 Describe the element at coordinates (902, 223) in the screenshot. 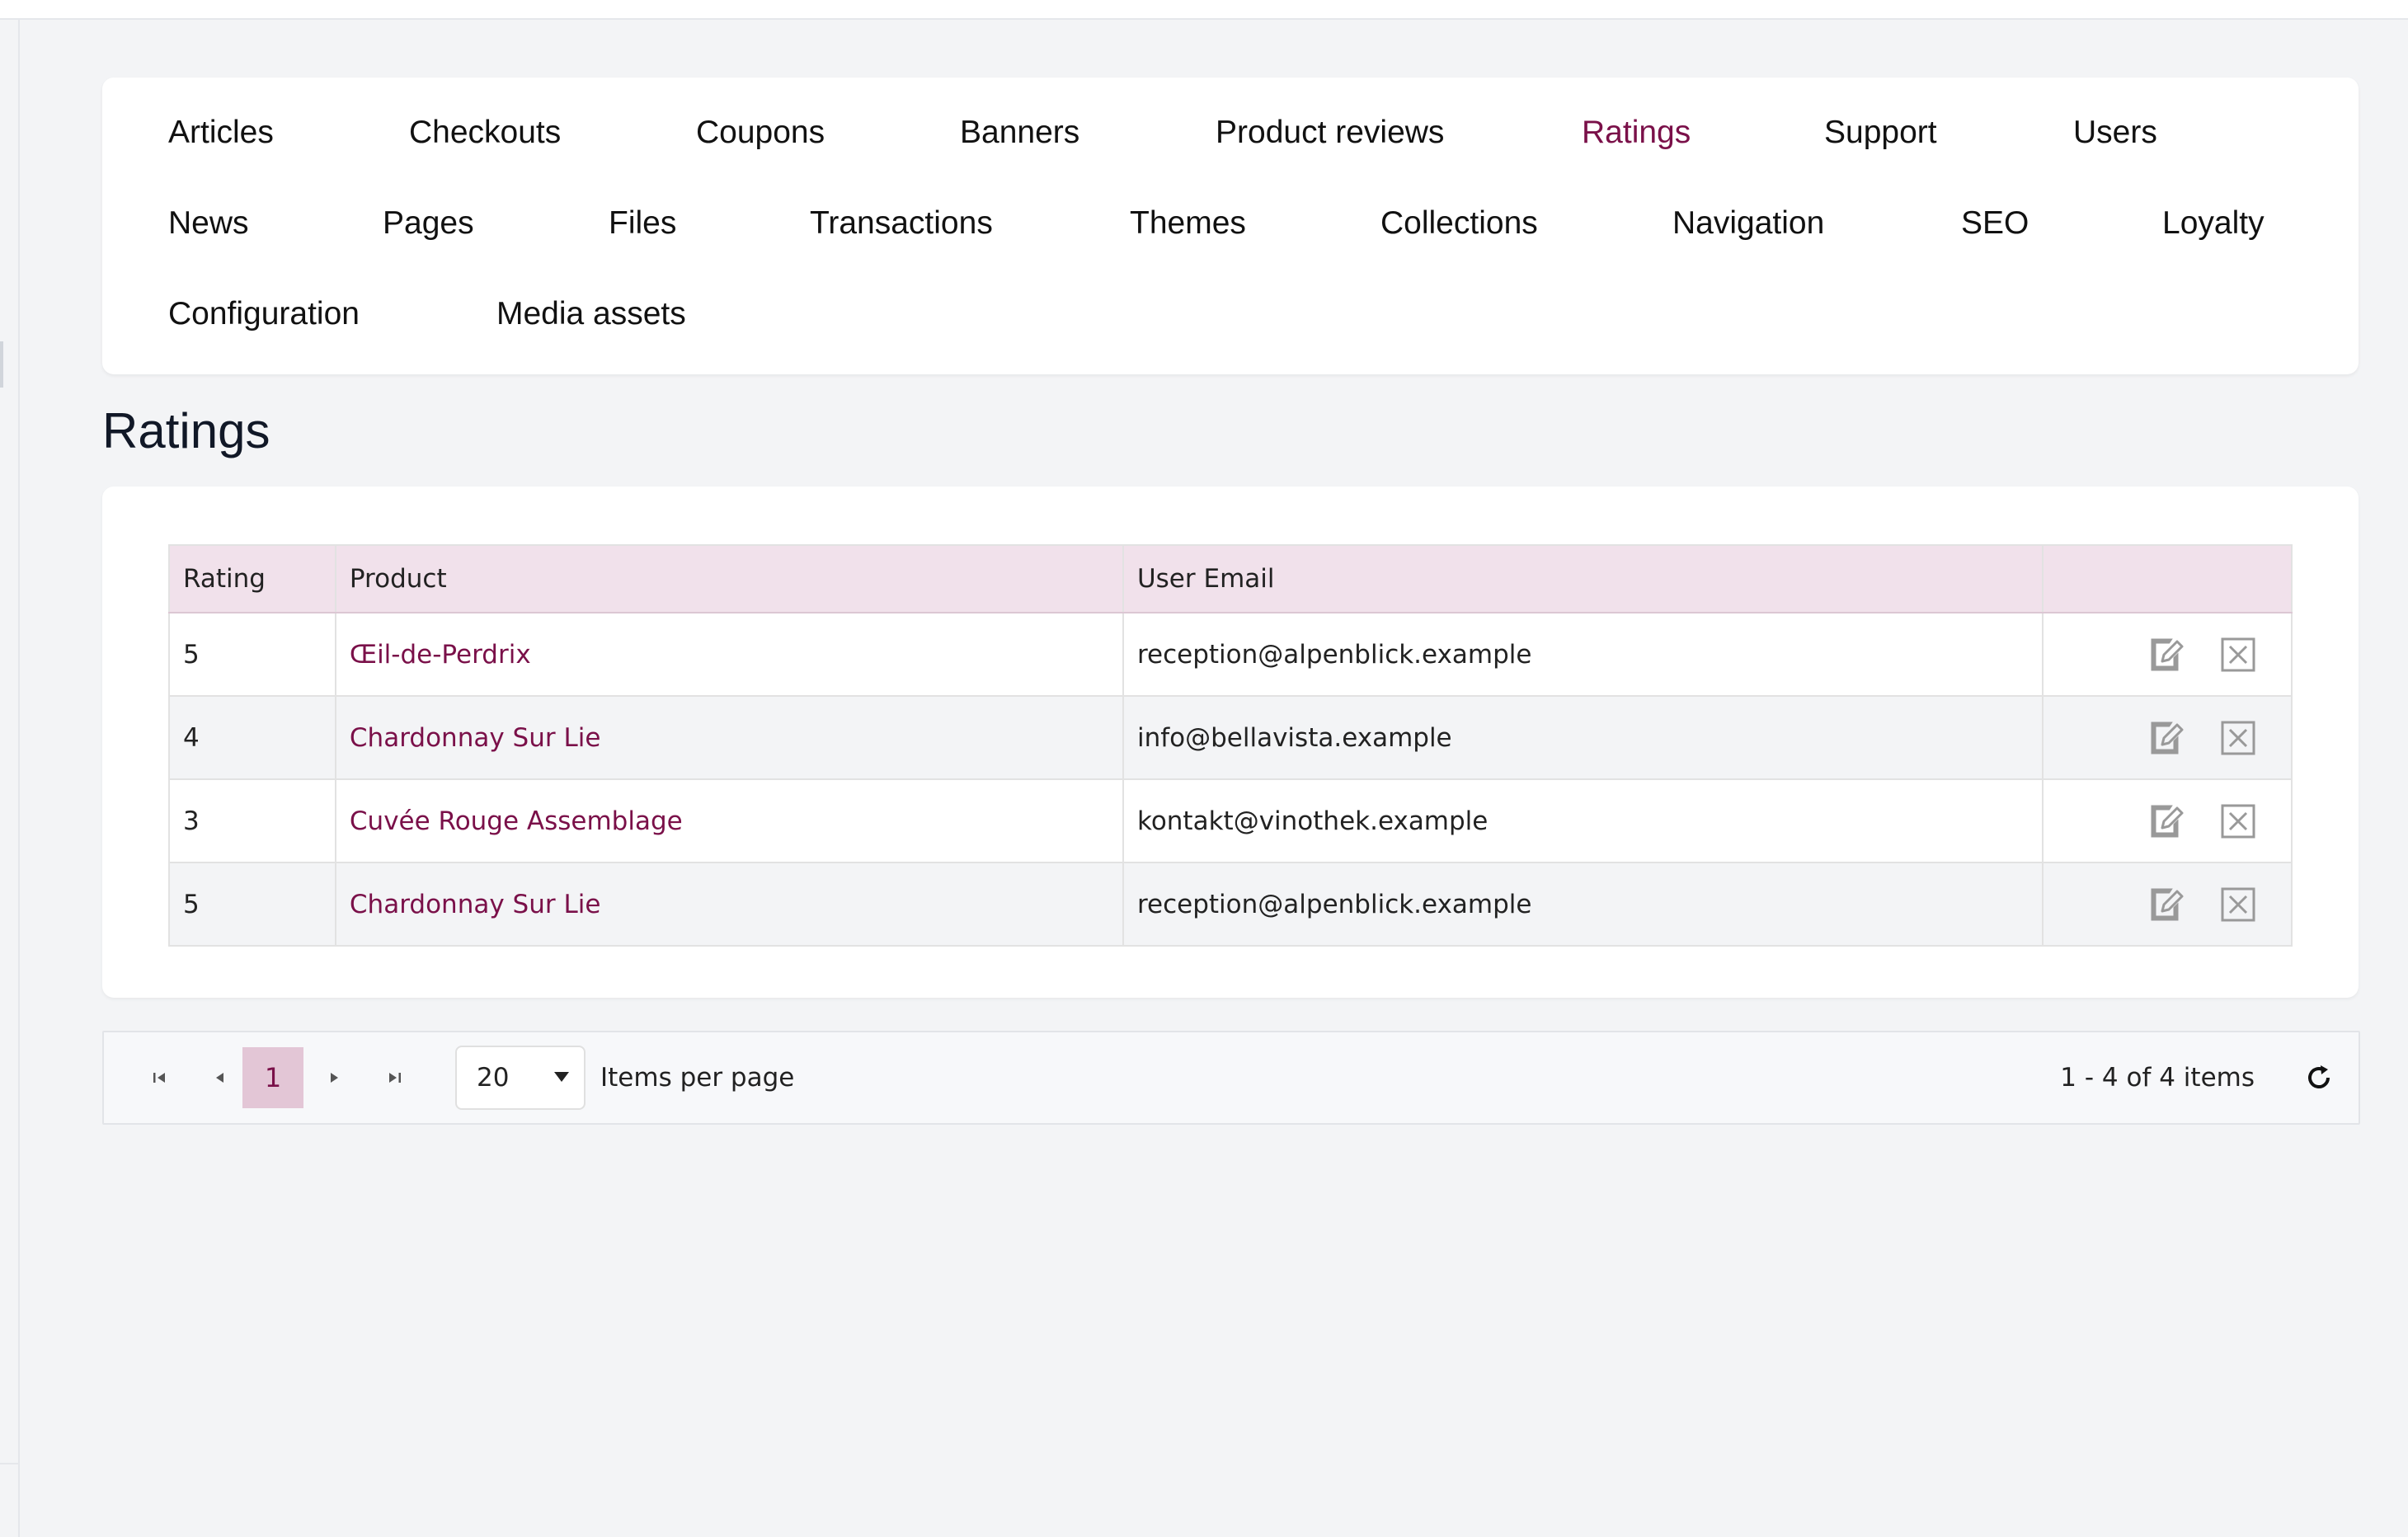

I see `nav-transactions: Transactions` at that location.